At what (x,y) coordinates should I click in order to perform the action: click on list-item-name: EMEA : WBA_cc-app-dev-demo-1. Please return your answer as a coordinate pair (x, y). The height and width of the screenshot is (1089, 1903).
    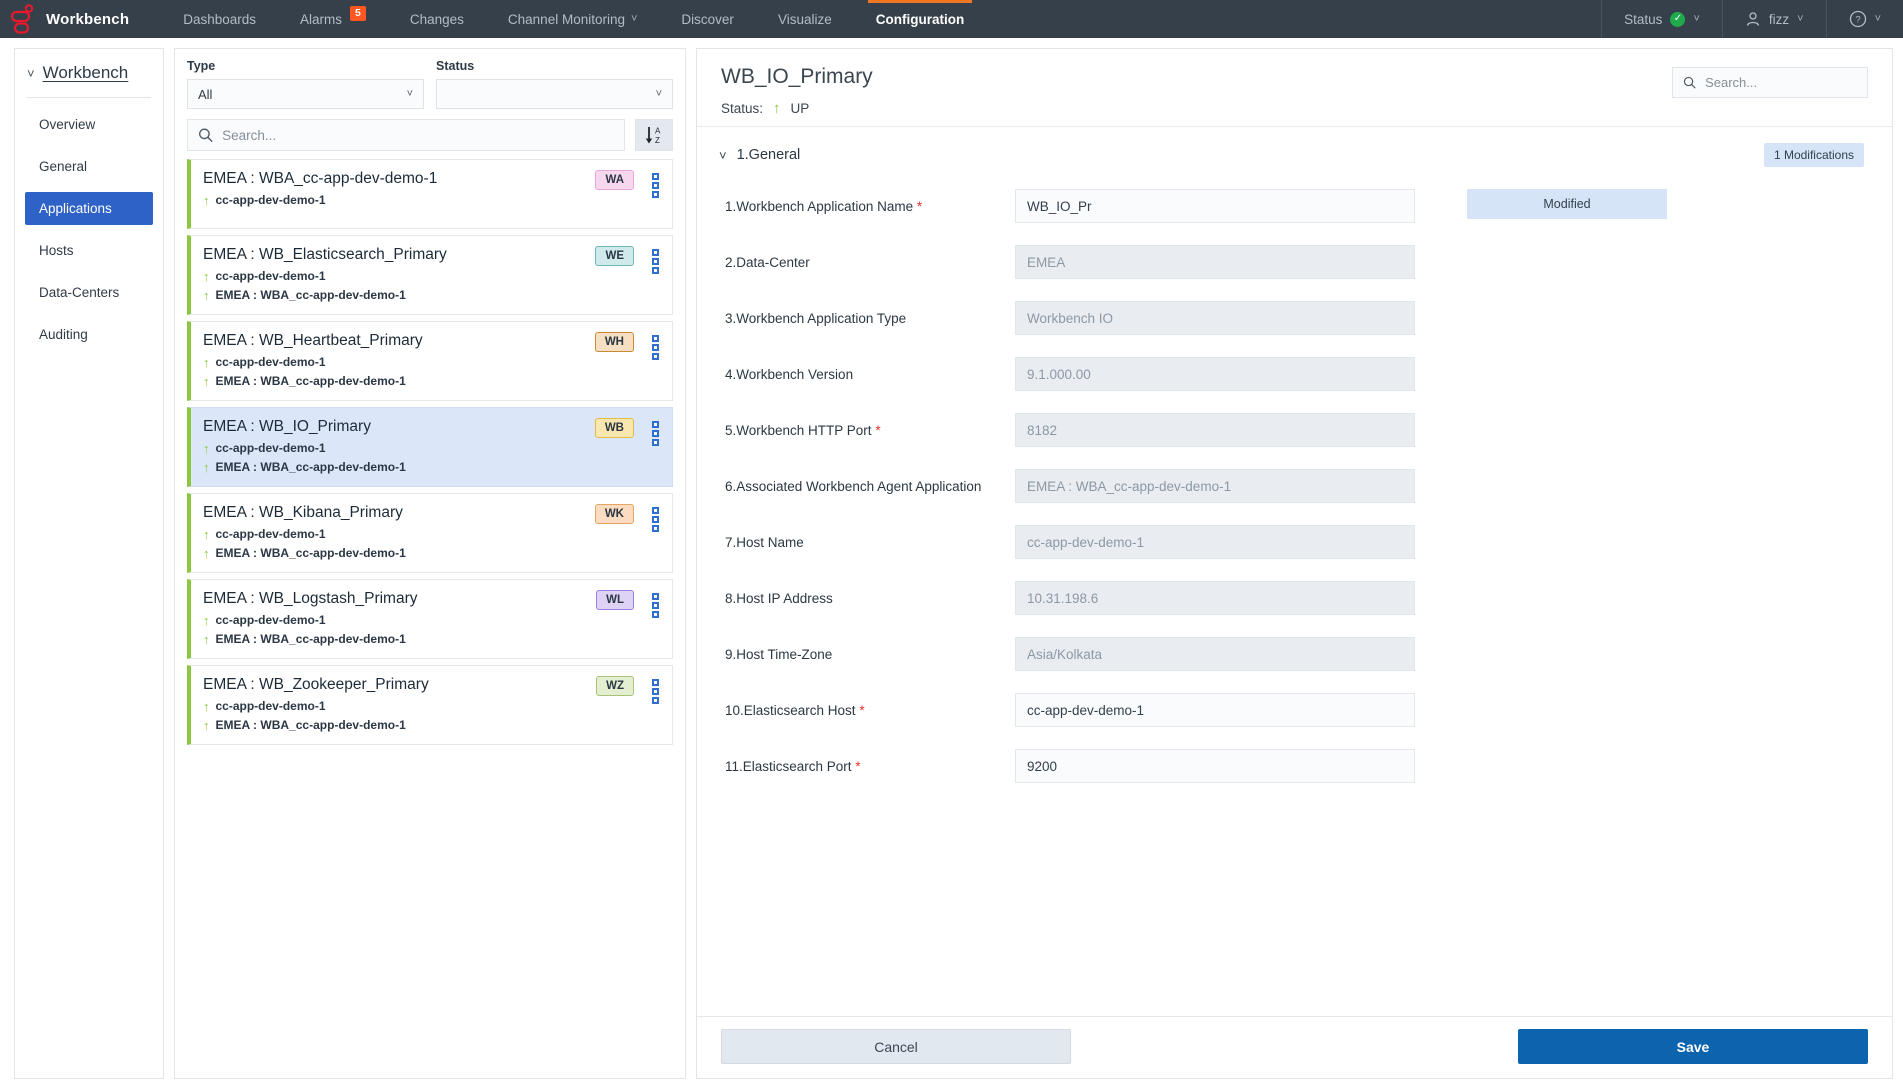
    Looking at the image, I should click on (320, 178).